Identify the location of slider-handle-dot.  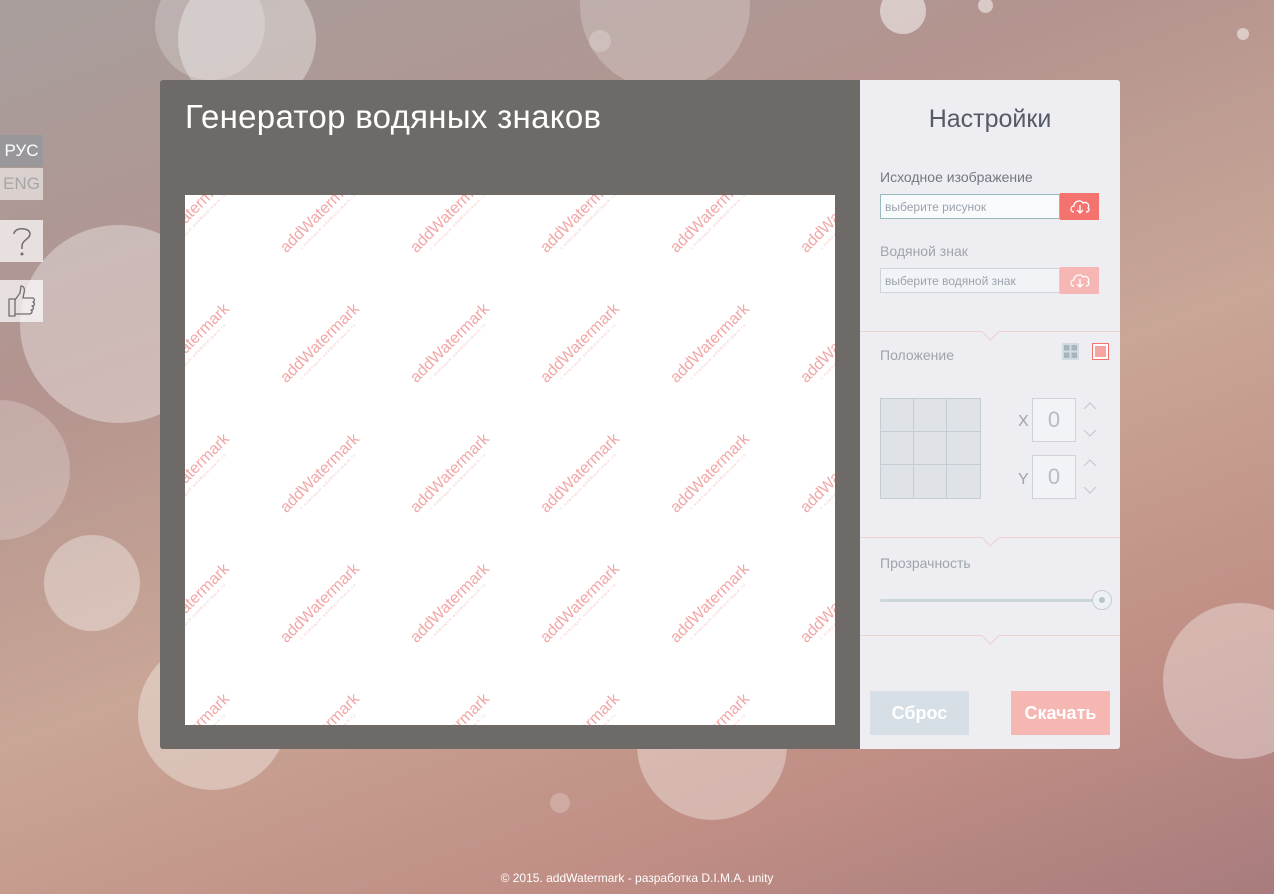
(1102, 600).